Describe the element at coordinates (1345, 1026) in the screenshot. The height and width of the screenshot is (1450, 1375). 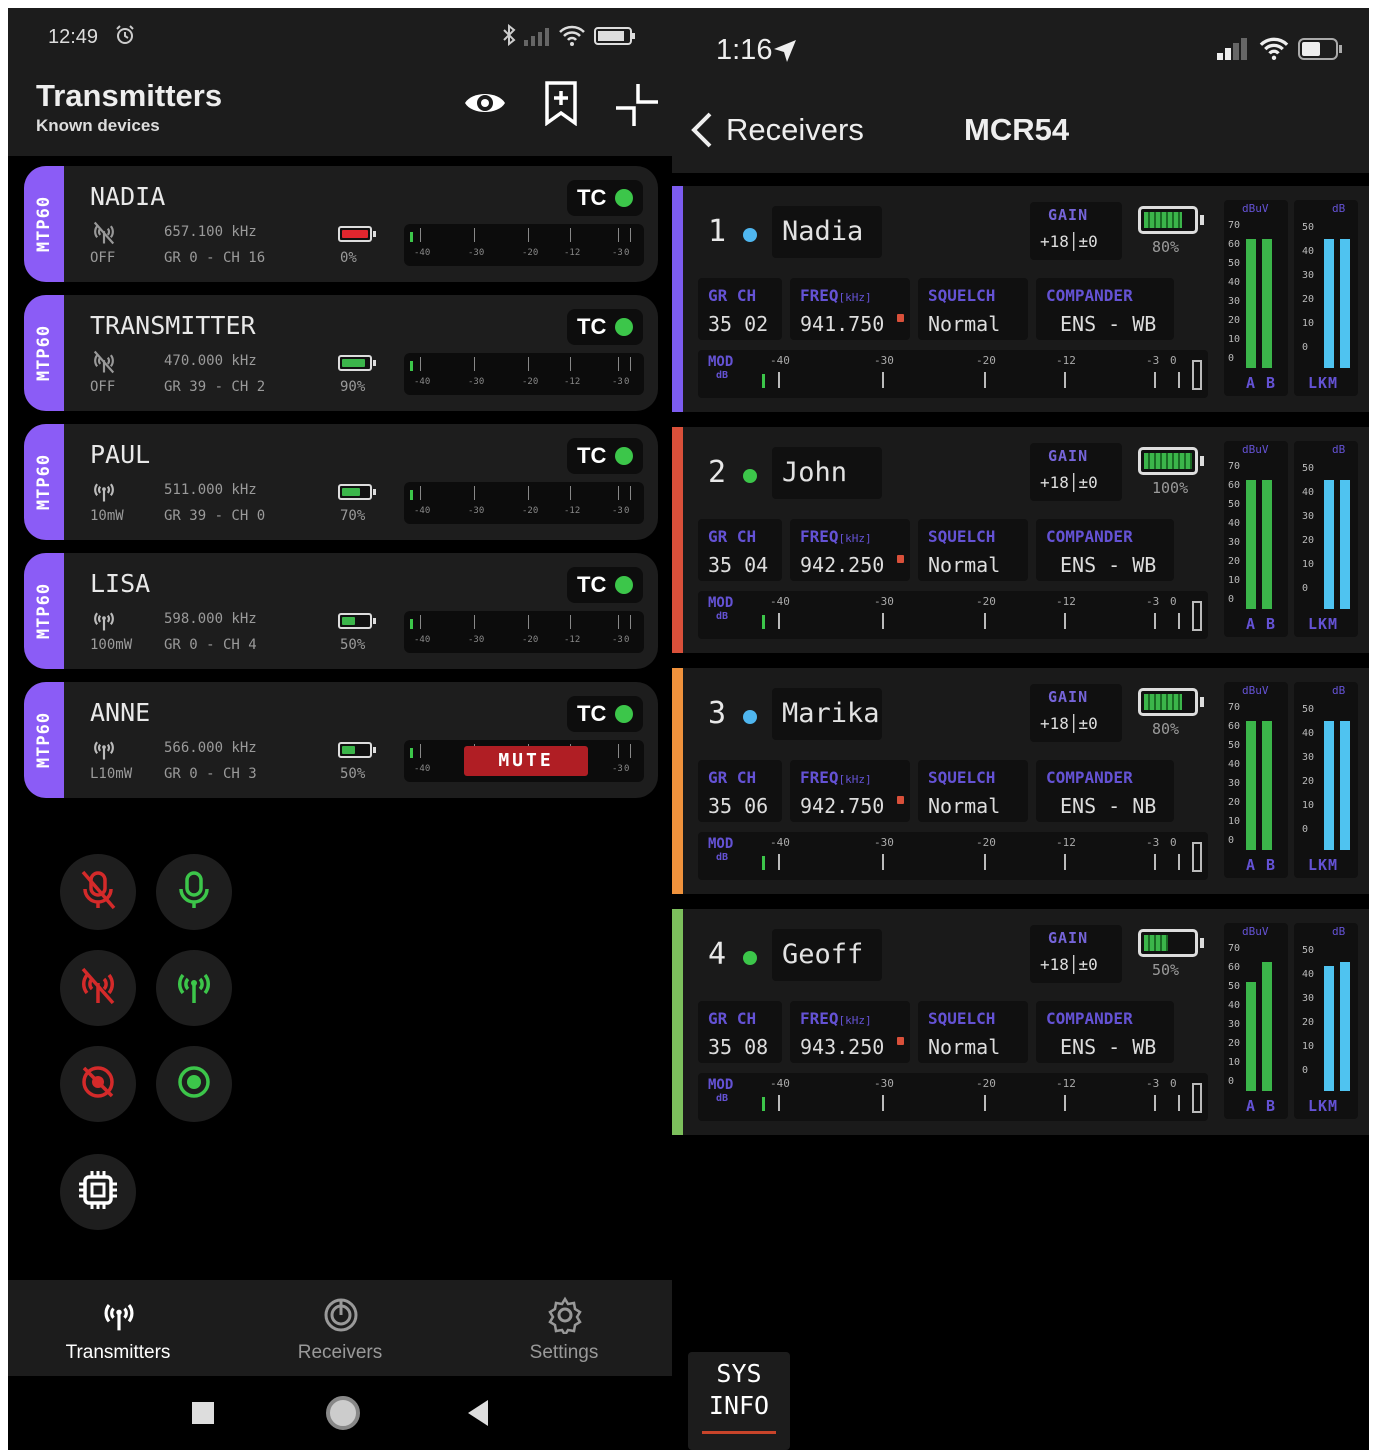
I see `lkm-bar-k` at that location.